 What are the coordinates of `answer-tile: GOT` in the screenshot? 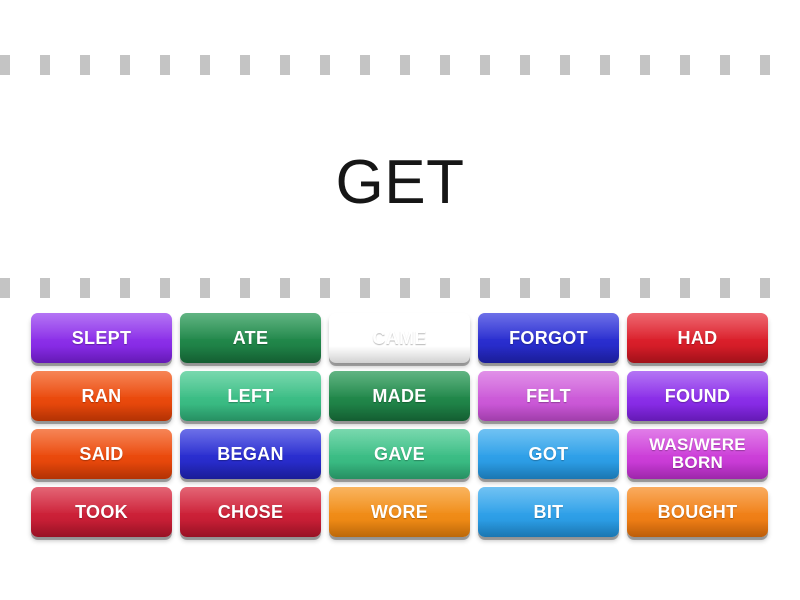 It's located at (548, 454).